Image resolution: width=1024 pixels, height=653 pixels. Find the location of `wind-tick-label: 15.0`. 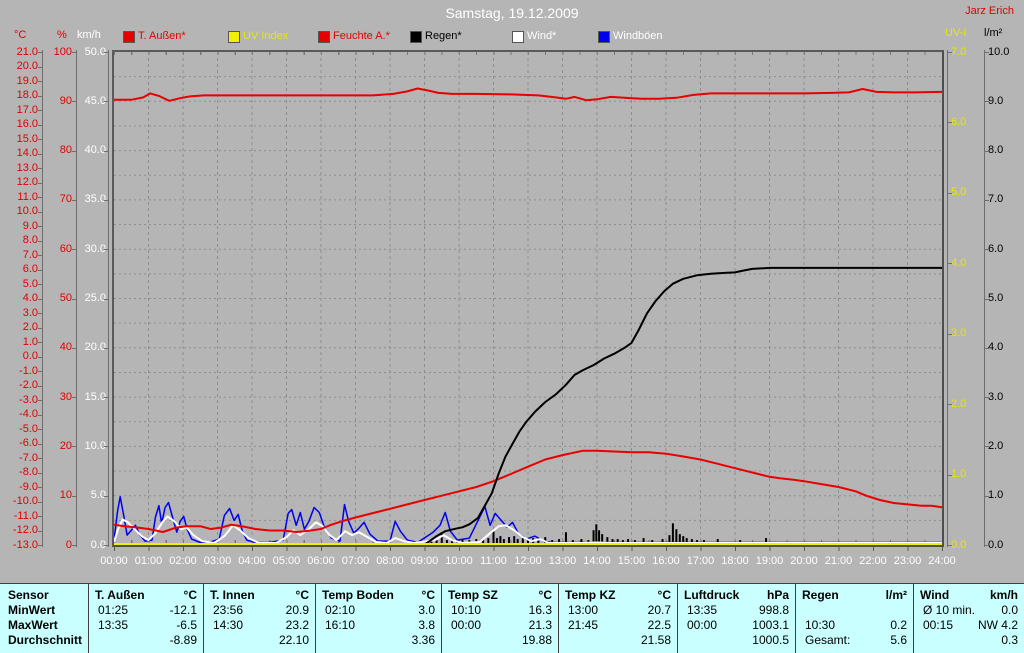

wind-tick-label: 15.0 is located at coordinates (95, 396).